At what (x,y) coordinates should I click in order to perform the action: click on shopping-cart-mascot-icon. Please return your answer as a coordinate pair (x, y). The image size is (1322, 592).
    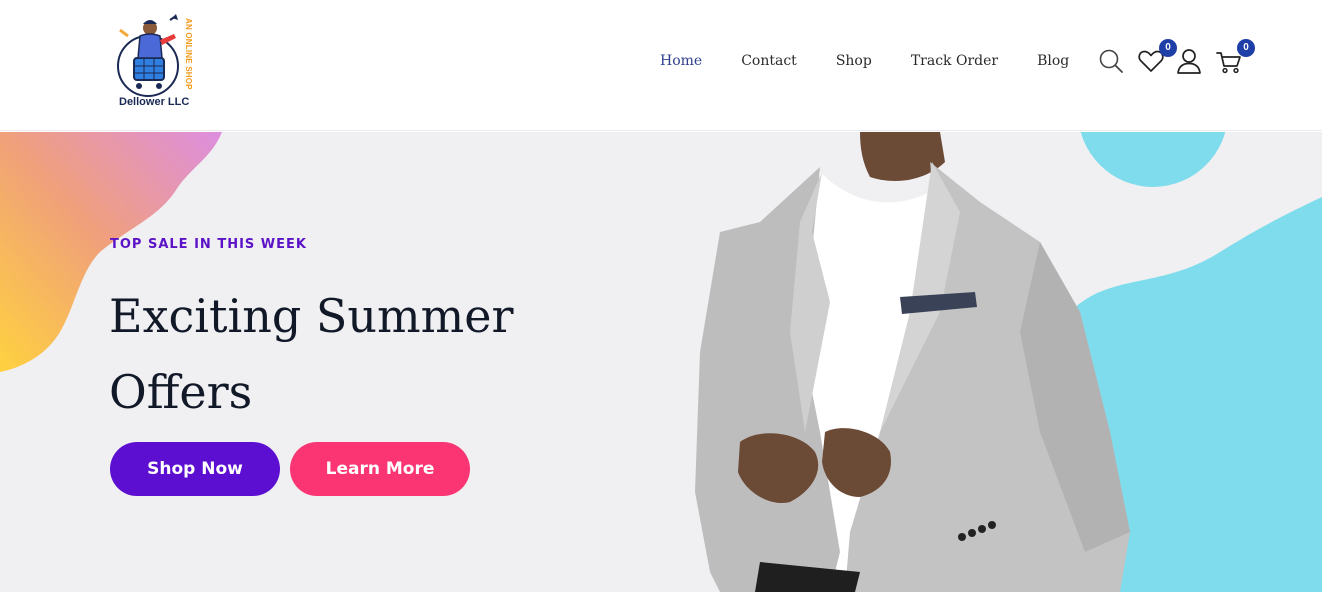
    Looking at the image, I should click on (148, 55).